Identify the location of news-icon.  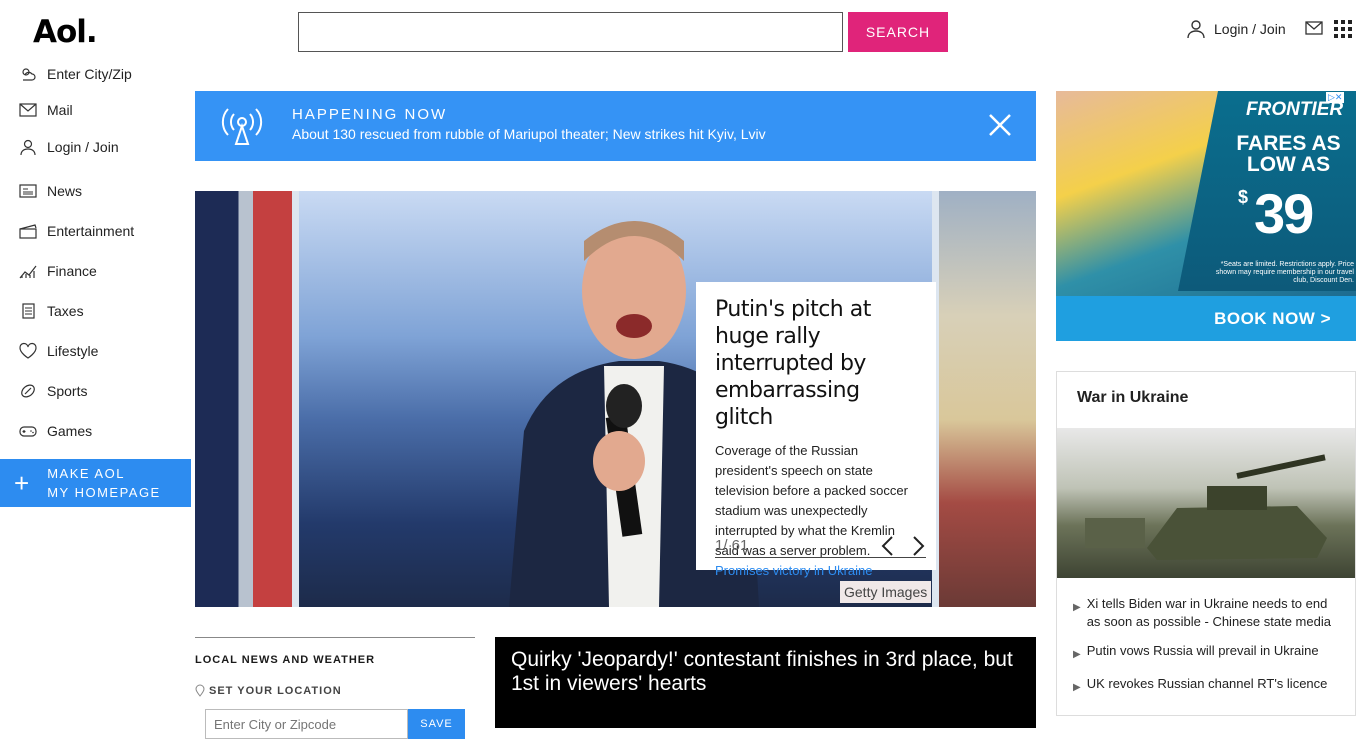
(28, 191).